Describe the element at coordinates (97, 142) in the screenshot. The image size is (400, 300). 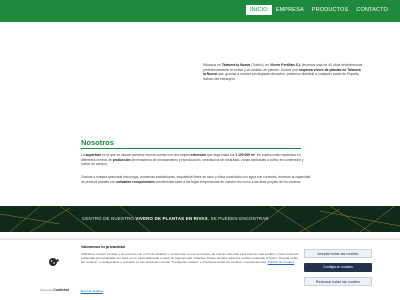
I see `nosotros-heading: Nosotros` at that location.